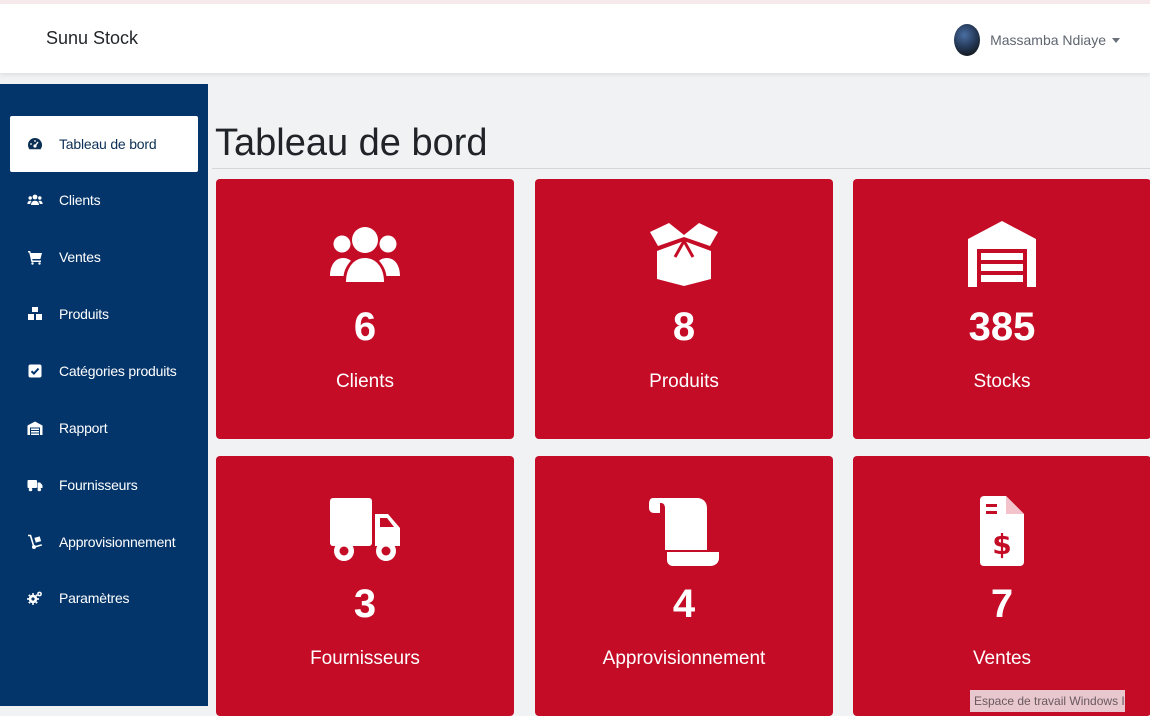 Image resolution: width=1150 pixels, height=716 pixels. Describe the element at coordinates (575, 38) in the screenshot. I see `top-navbar: Sunu Stock Massamba Ndiaye` at that location.